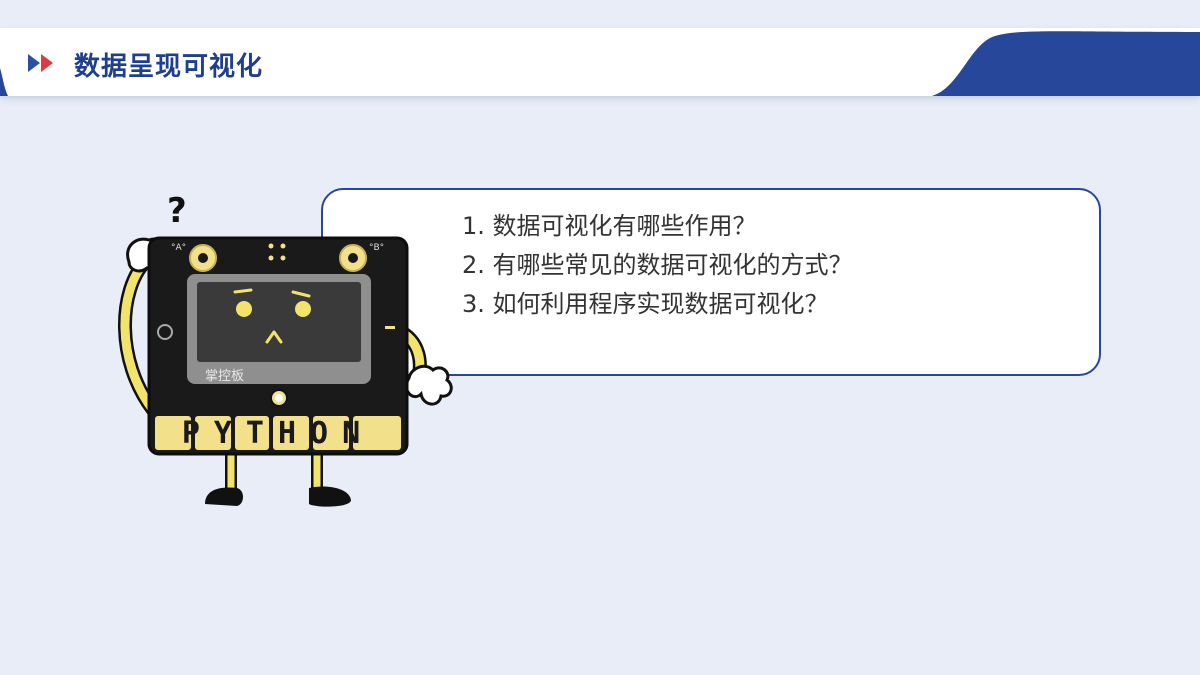 The width and height of the screenshot is (1200, 675). Describe the element at coordinates (279, 322) in the screenshot. I see `screen` at that location.